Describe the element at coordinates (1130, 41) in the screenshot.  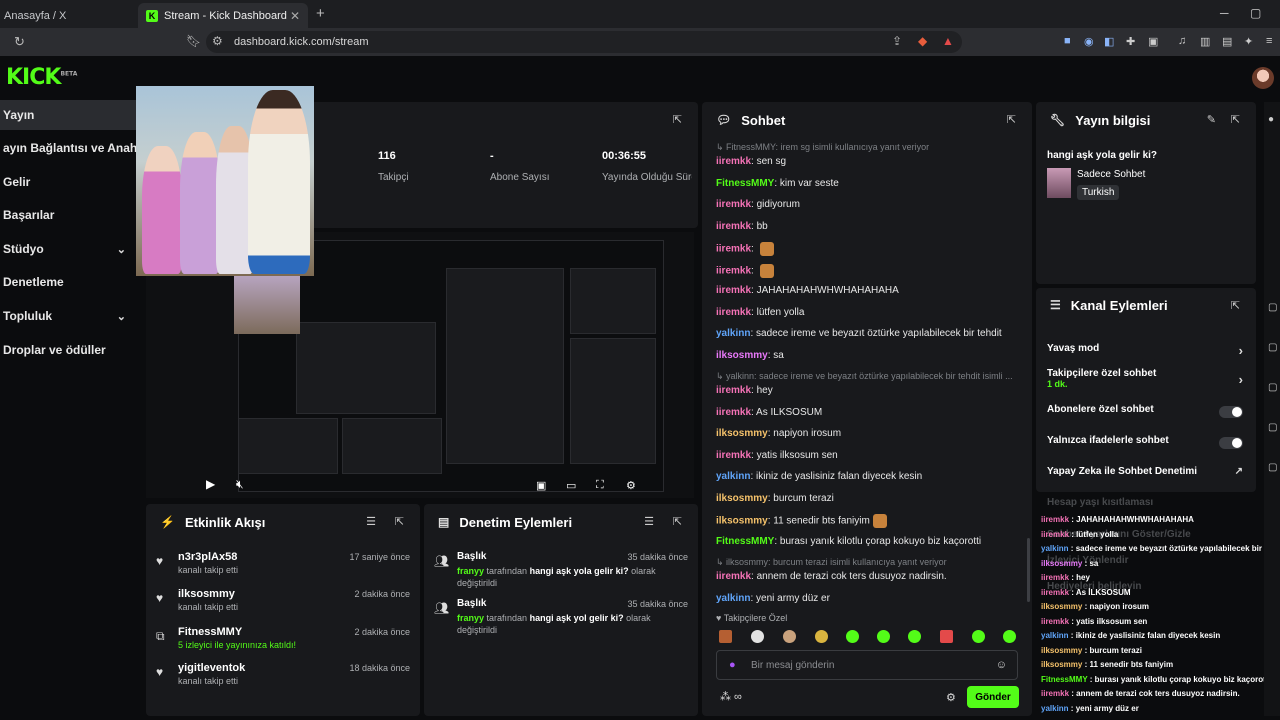
I see `puzzle-icon: ✚` at that location.